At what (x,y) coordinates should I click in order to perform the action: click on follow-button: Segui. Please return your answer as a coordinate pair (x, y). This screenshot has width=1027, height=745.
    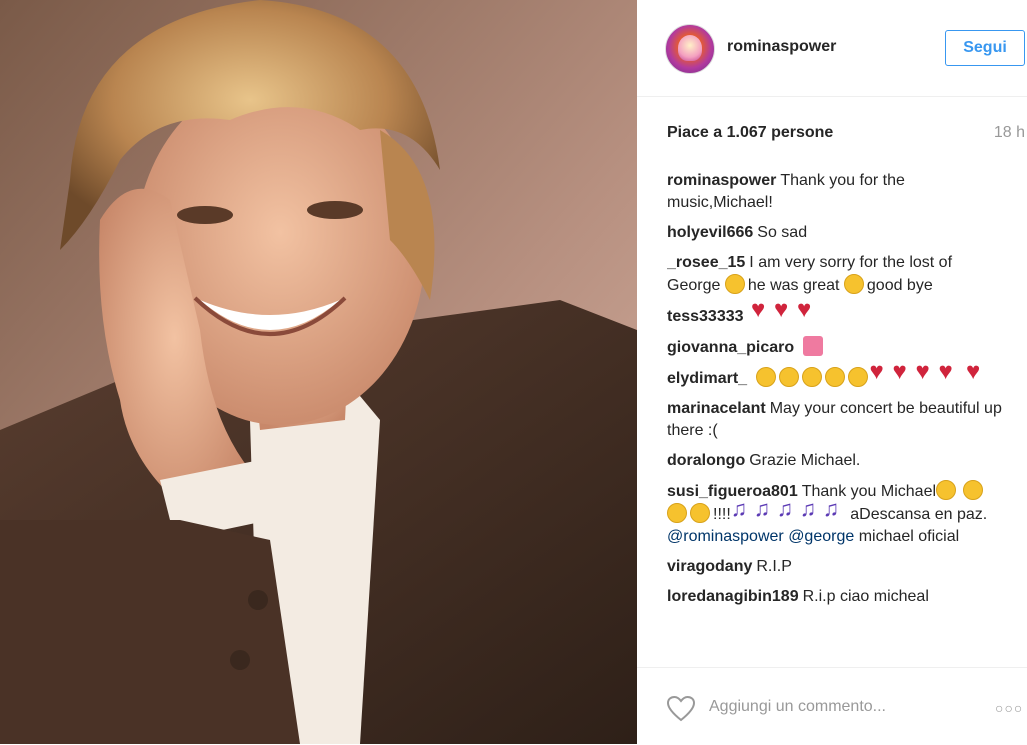
    Looking at the image, I should click on (985, 48).